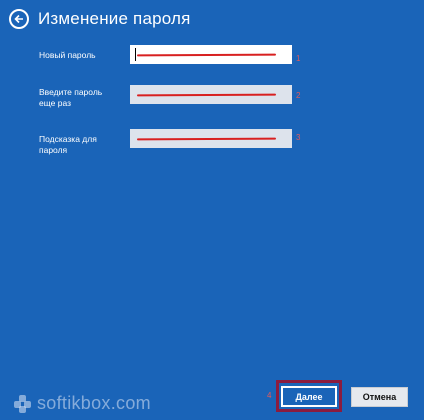 Image resolution: width=424 pixels, height=420 pixels. What do you see at coordinates (135, 54) in the screenshot?
I see `text-cursor` at bounding box center [135, 54].